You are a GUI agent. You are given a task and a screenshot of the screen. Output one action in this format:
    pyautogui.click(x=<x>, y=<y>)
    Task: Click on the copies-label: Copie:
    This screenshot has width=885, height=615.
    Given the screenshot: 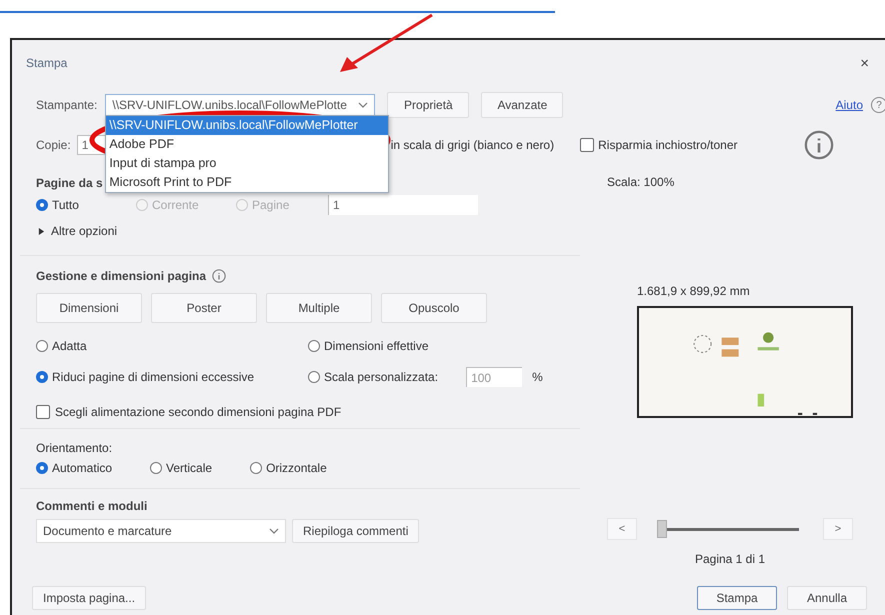 What is the action you would take?
    pyautogui.click(x=53, y=145)
    